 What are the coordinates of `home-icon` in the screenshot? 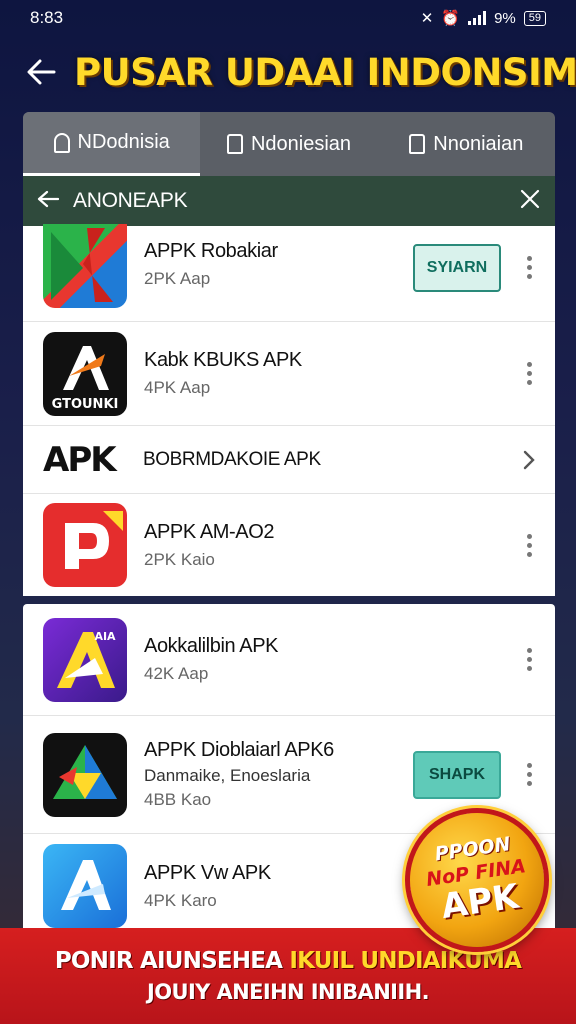 It's located at (61, 142).